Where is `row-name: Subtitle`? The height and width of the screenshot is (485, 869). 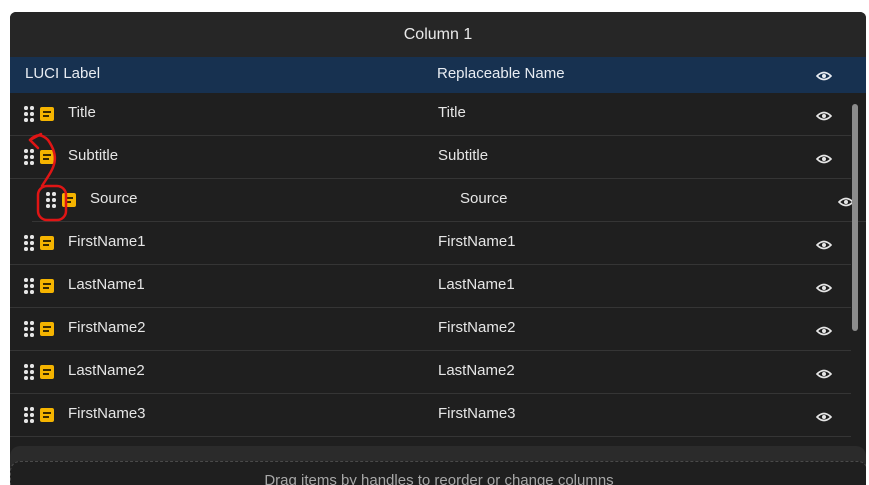 row-name: Subtitle is located at coordinates (463, 155).